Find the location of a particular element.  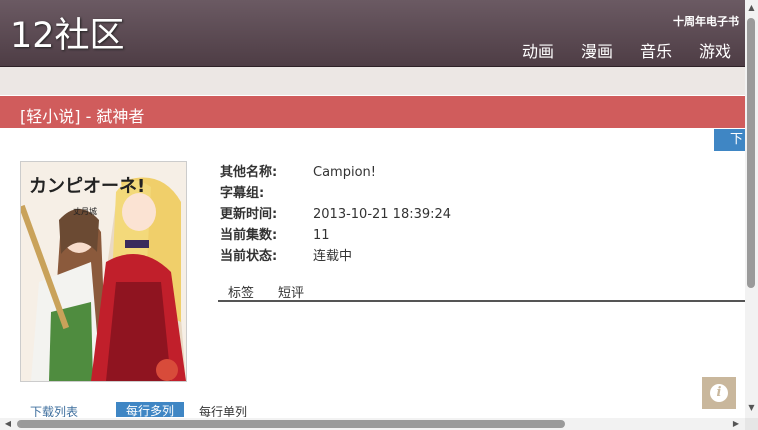

vertical-scroll-thumb is located at coordinates (751, 153).